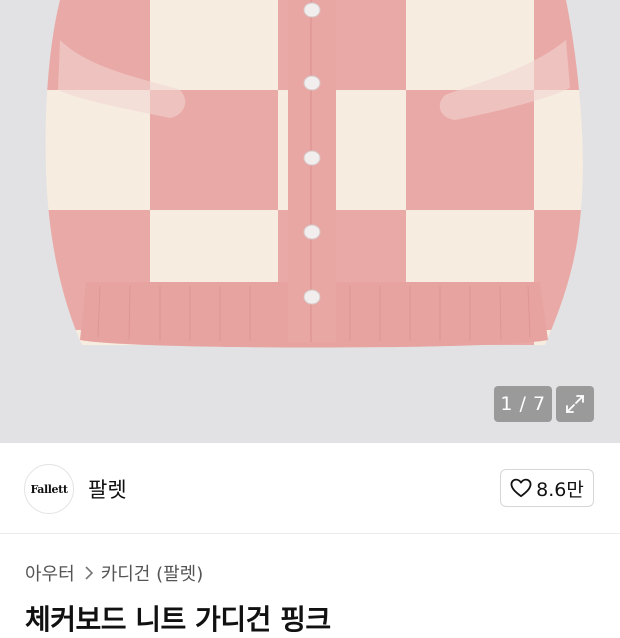 This screenshot has width=620, height=638. Describe the element at coordinates (152, 573) in the screenshot. I see `breadcrumb-subcategory: 카디건 (팔렛)` at that location.